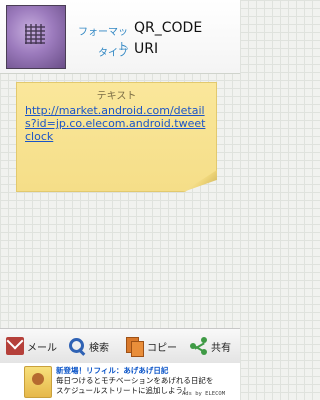 Image resolution: width=320 pixels, height=400 pixels. What do you see at coordinates (123, 390) in the screenshot?
I see `ad-text-line-2: スケジュールストリートに追加しよう！` at bounding box center [123, 390].